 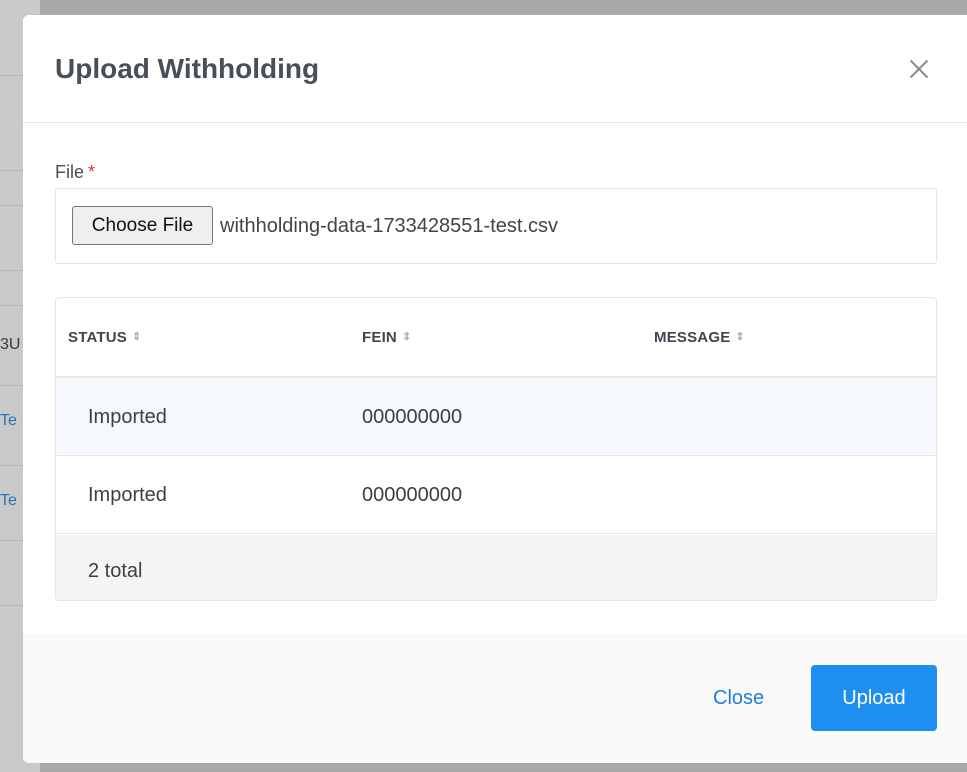 What do you see at coordinates (495, 69) in the screenshot?
I see `modal-header: Upload Withholding` at bounding box center [495, 69].